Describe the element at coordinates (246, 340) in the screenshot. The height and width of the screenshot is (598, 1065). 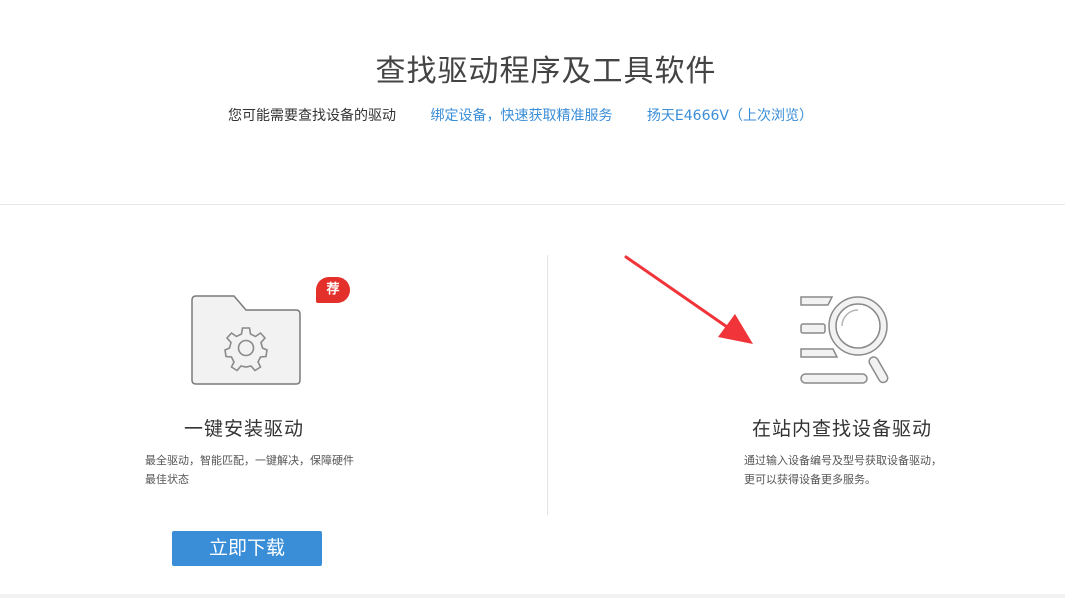
I see `folder-gear-icon` at that location.